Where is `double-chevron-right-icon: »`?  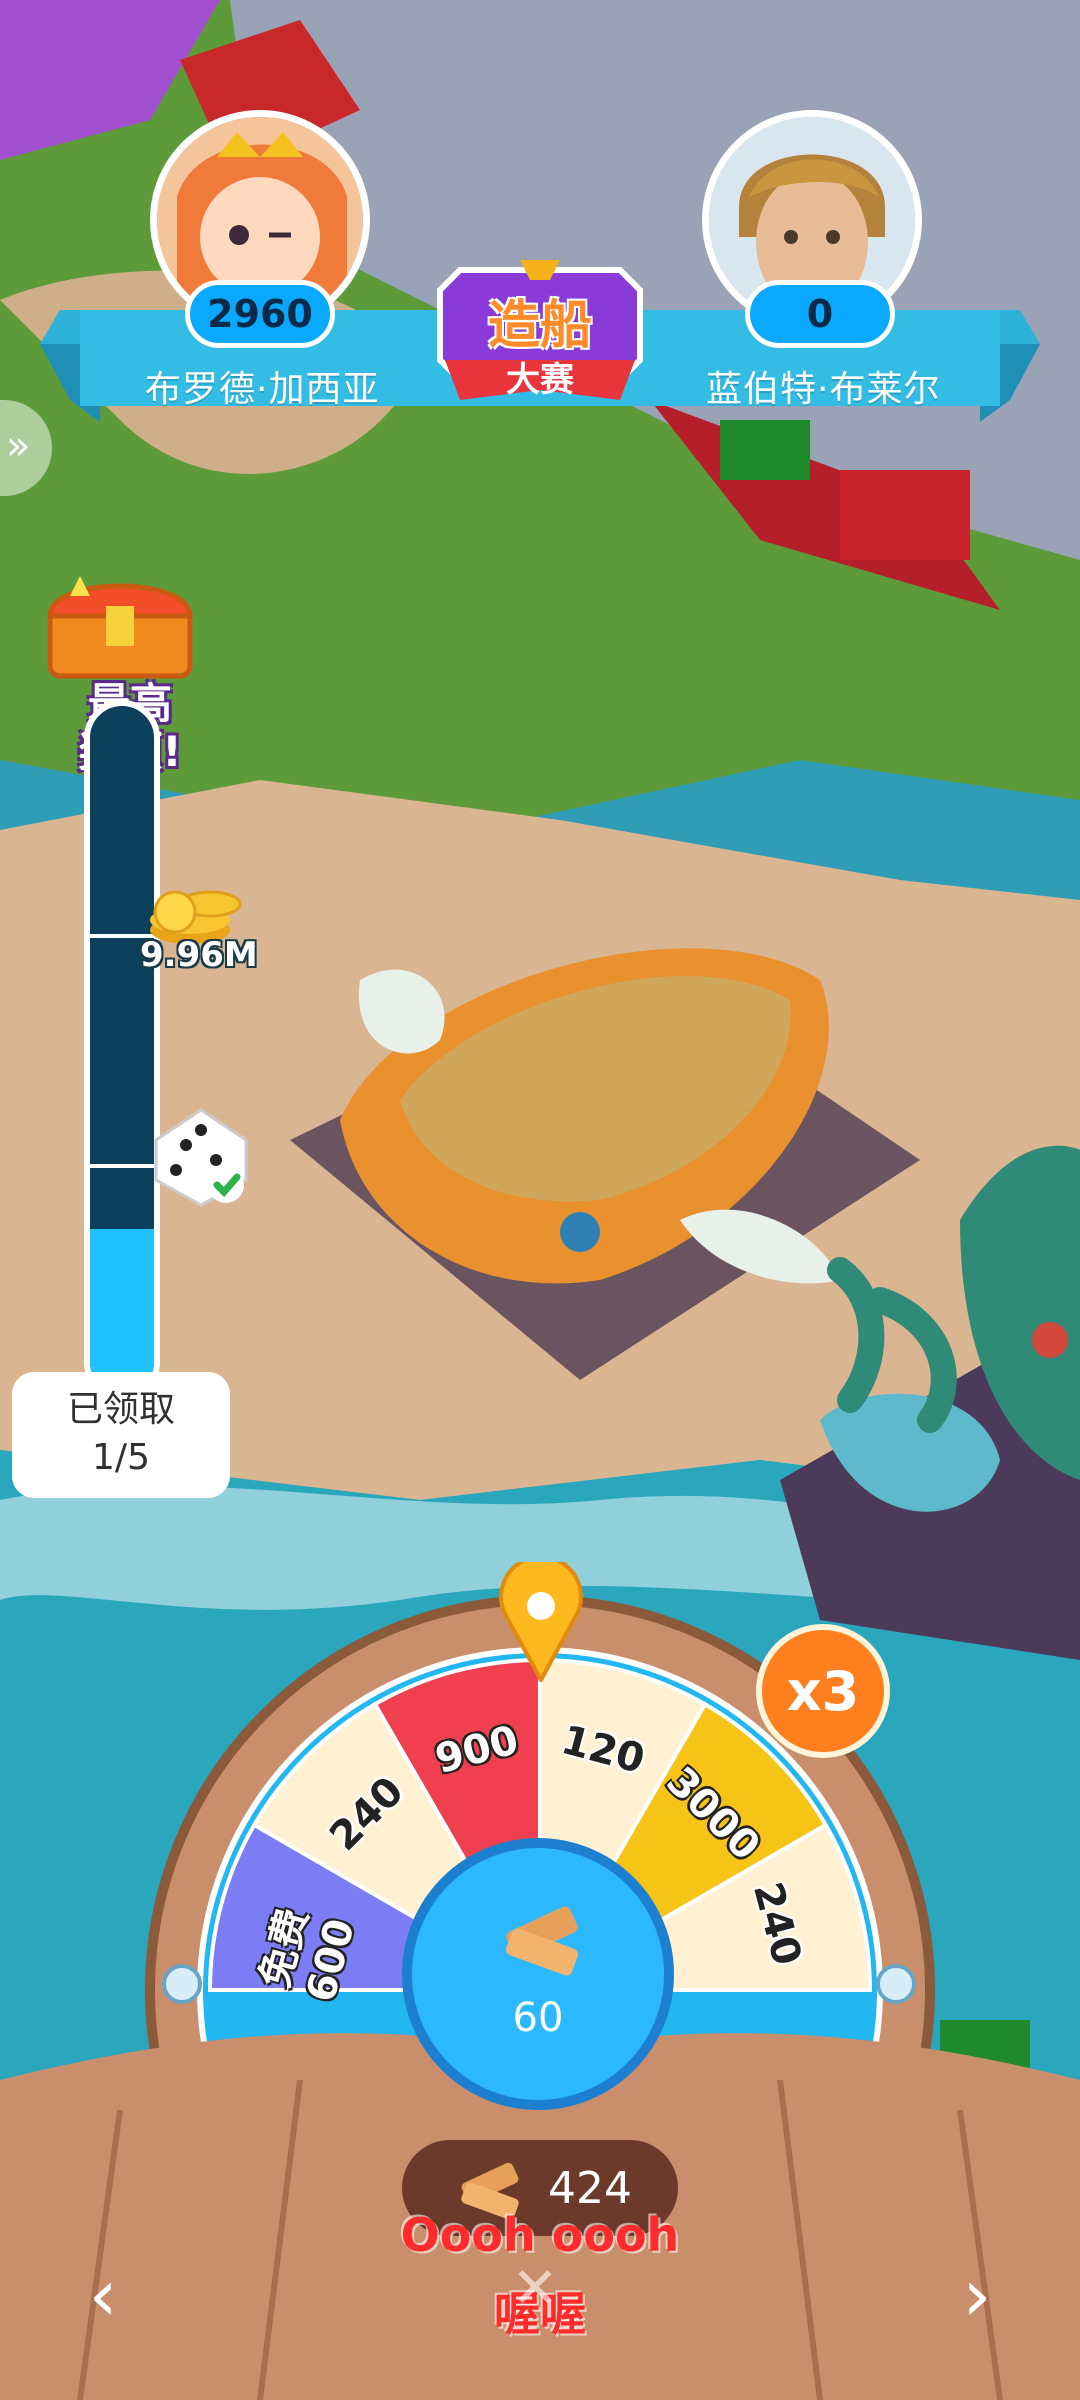 double-chevron-right-icon: » is located at coordinates (18, 446).